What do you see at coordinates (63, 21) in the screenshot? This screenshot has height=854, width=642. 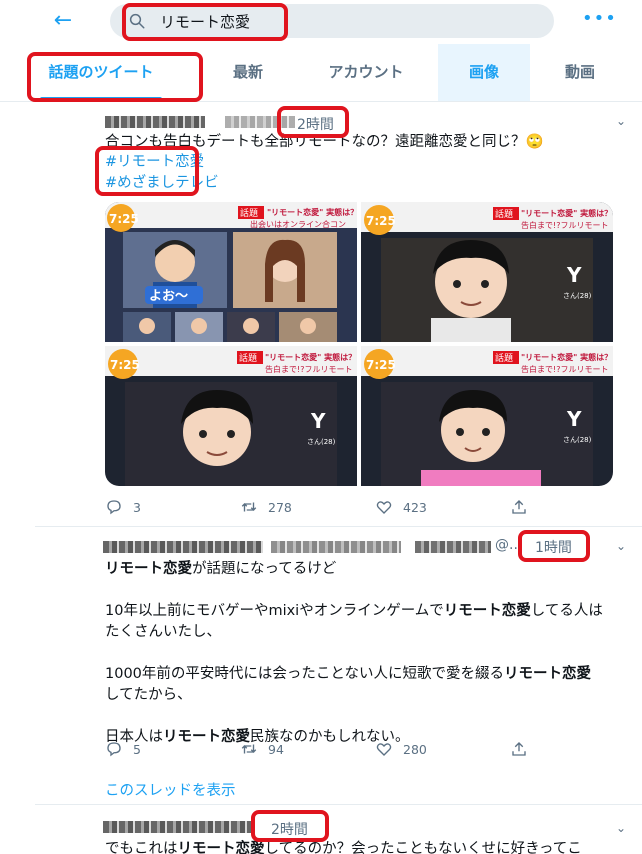 I see `back-arrow-icon: ←` at bounding box center [63, 21].